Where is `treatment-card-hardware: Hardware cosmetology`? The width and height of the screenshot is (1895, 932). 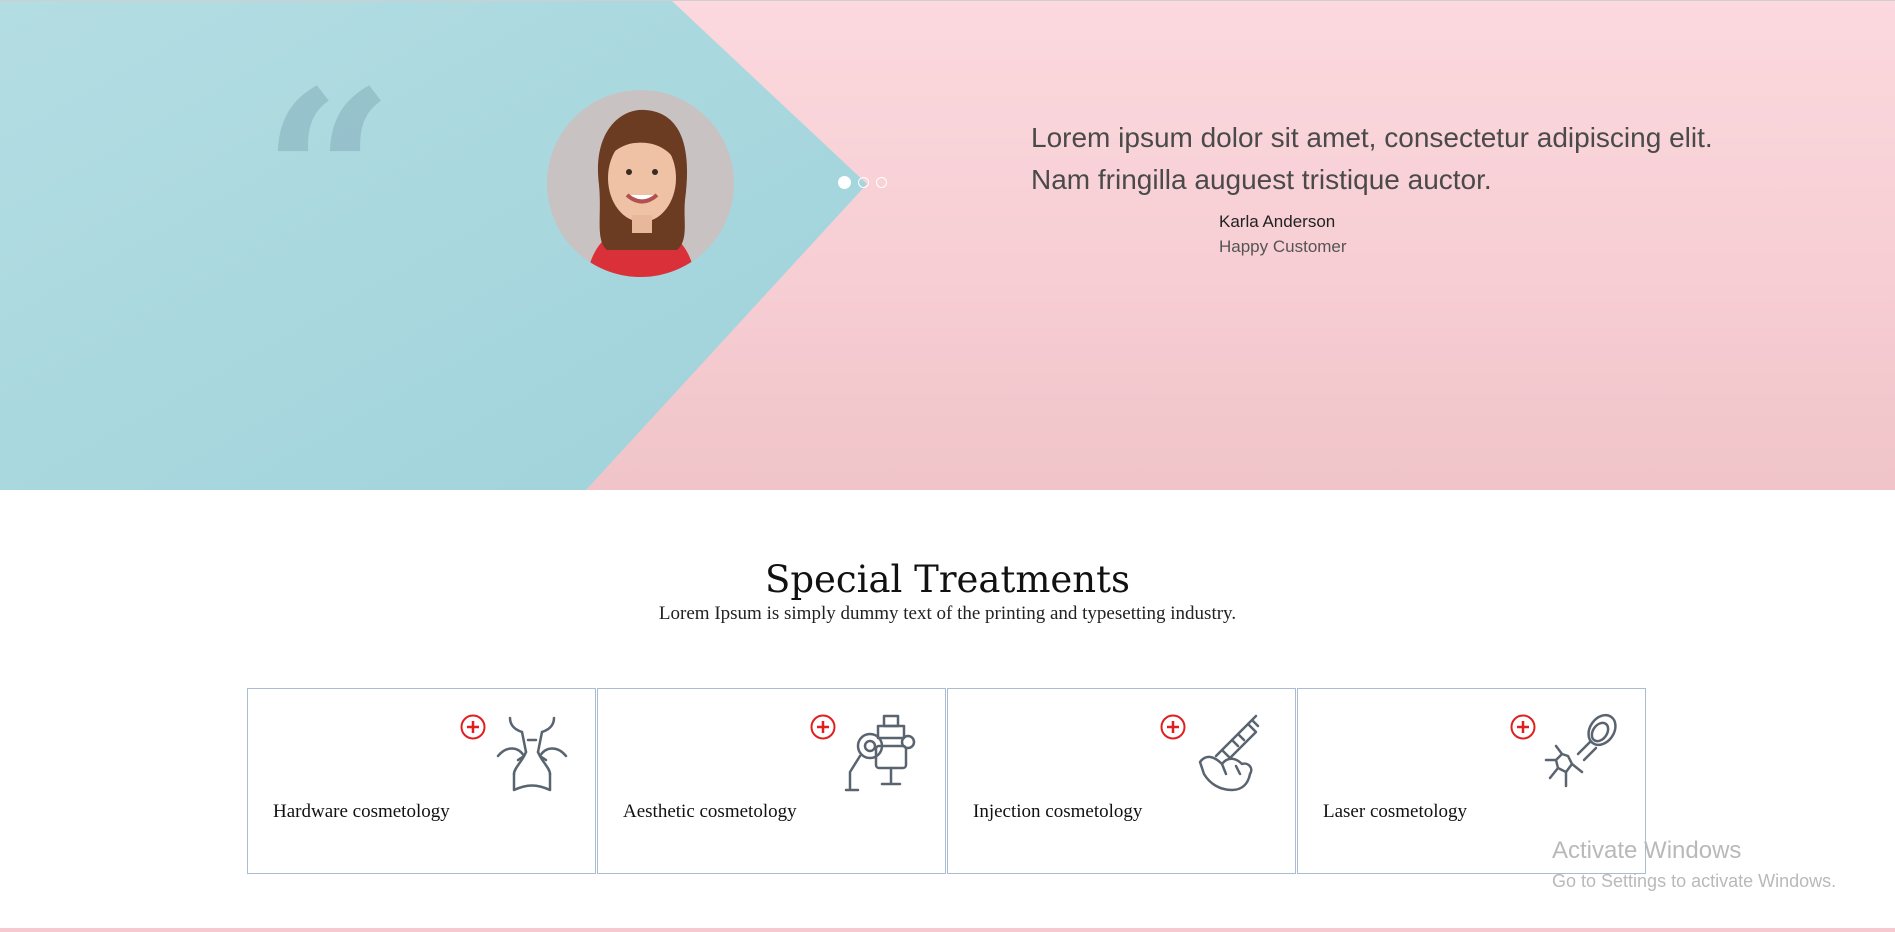 treatment-card-hardware: Hardware cosmetology is located at coordinates (421, 781).